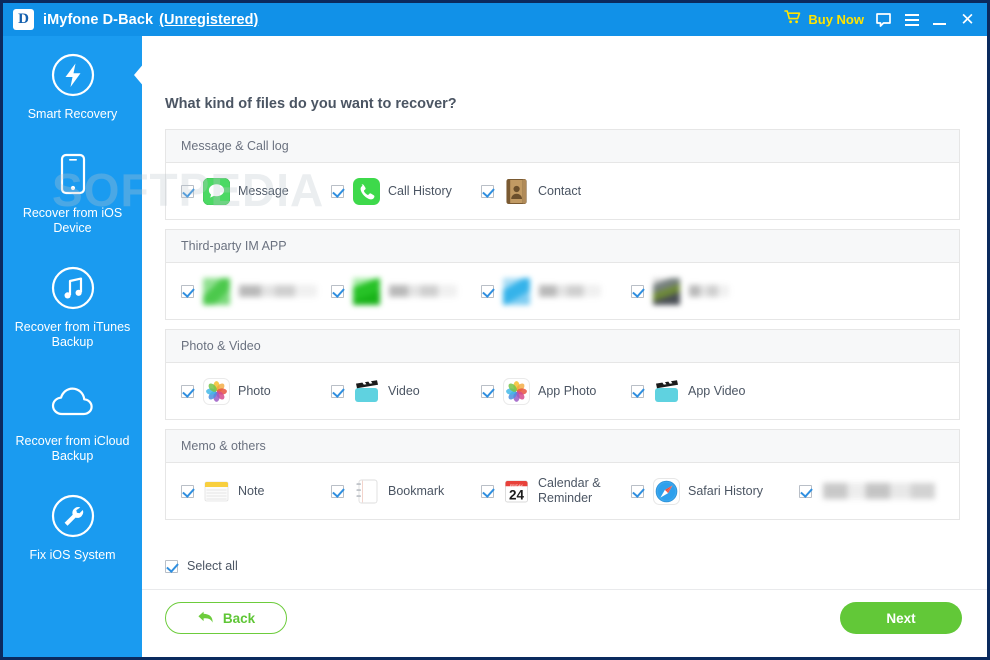  I want to click on checkbox-photo, so click(187, 391).